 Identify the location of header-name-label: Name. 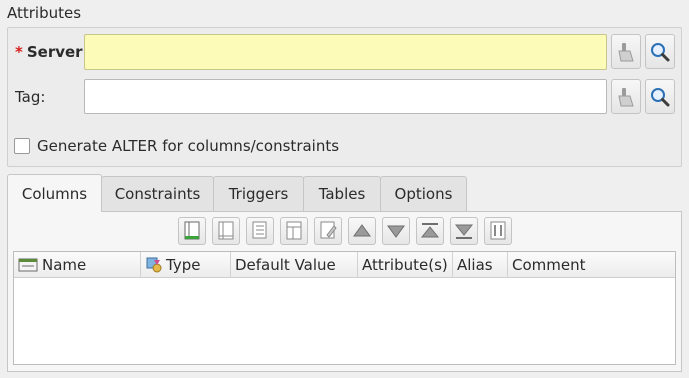
(64, 265).